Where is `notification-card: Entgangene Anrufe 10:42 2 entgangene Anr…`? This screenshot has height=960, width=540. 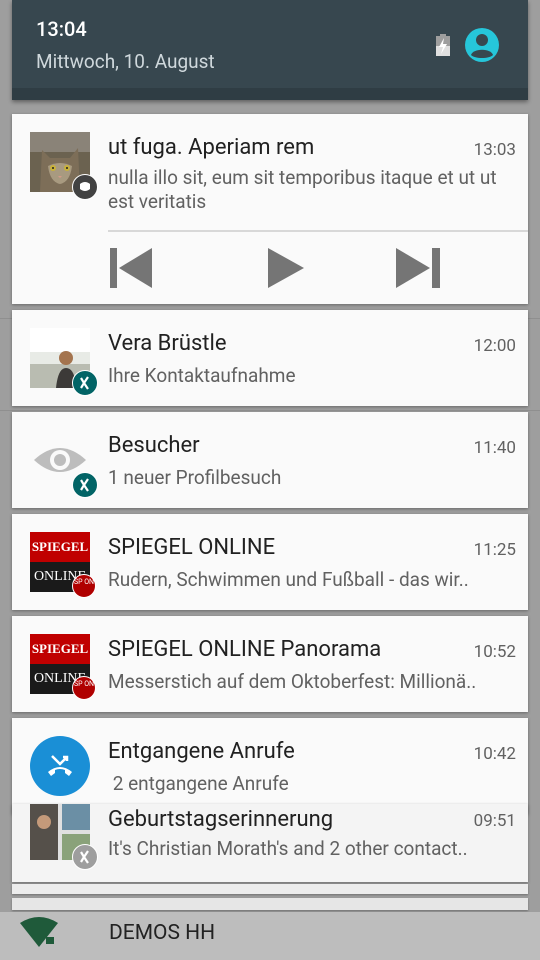
notification-card: Entgangene Anrufe 10:42 2 entgangene Anr… is located at coordinates (270, 766).